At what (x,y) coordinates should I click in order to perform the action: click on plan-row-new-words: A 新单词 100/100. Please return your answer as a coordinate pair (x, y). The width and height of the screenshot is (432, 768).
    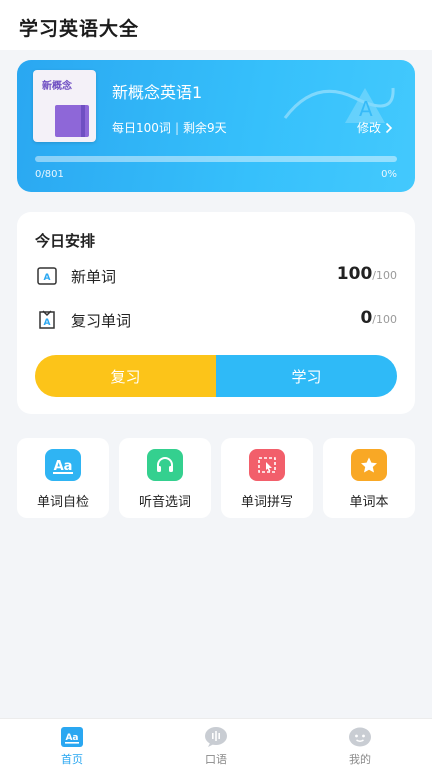
    Looking at the image, I should click on (216, 276).